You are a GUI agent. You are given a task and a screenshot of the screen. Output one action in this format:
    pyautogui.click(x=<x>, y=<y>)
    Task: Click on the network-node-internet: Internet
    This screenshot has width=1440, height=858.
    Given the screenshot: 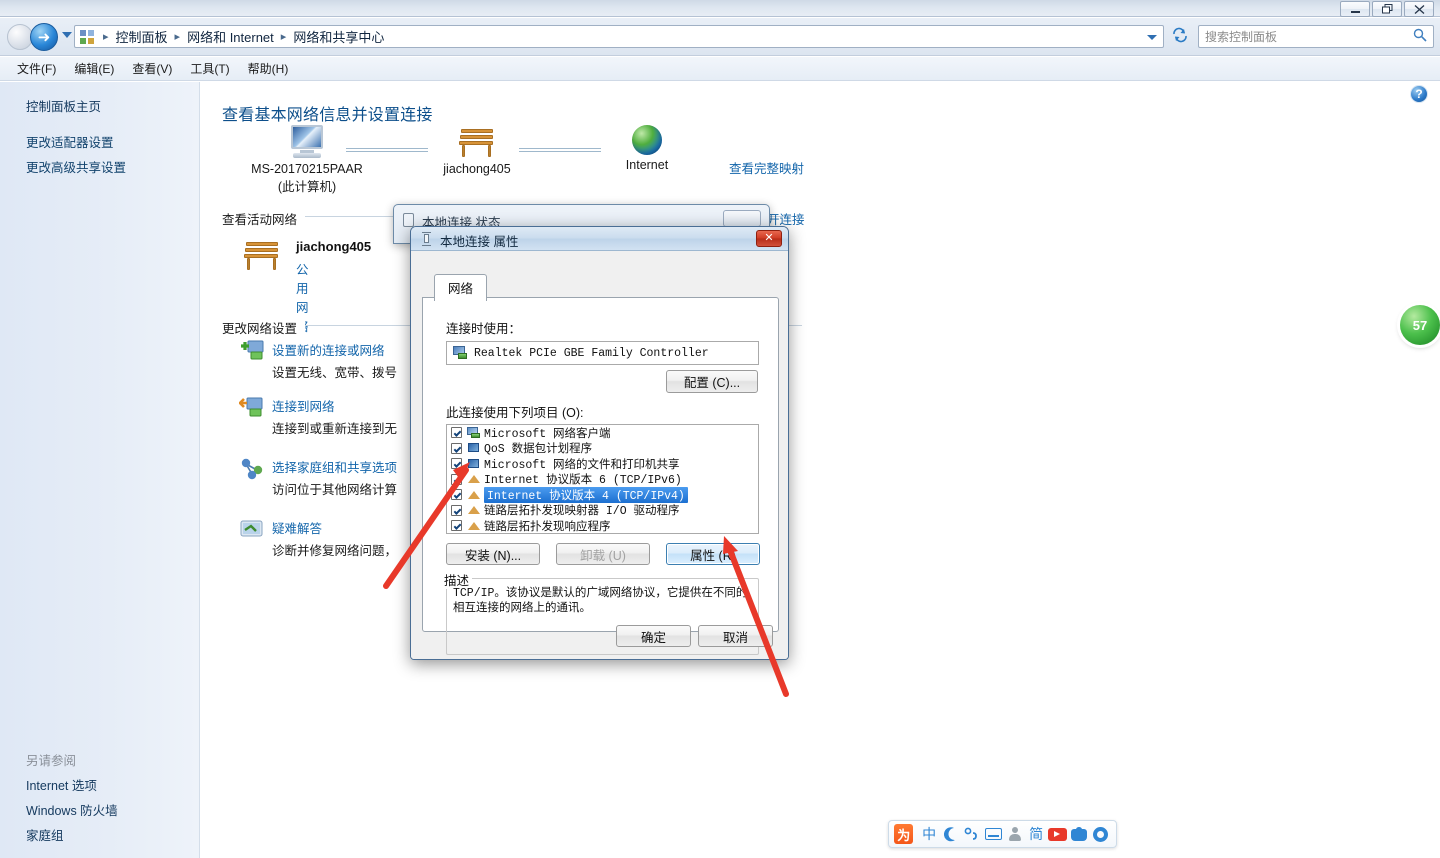 What is the action you would take?
    pyautogui.click(x=647, y=149)
    